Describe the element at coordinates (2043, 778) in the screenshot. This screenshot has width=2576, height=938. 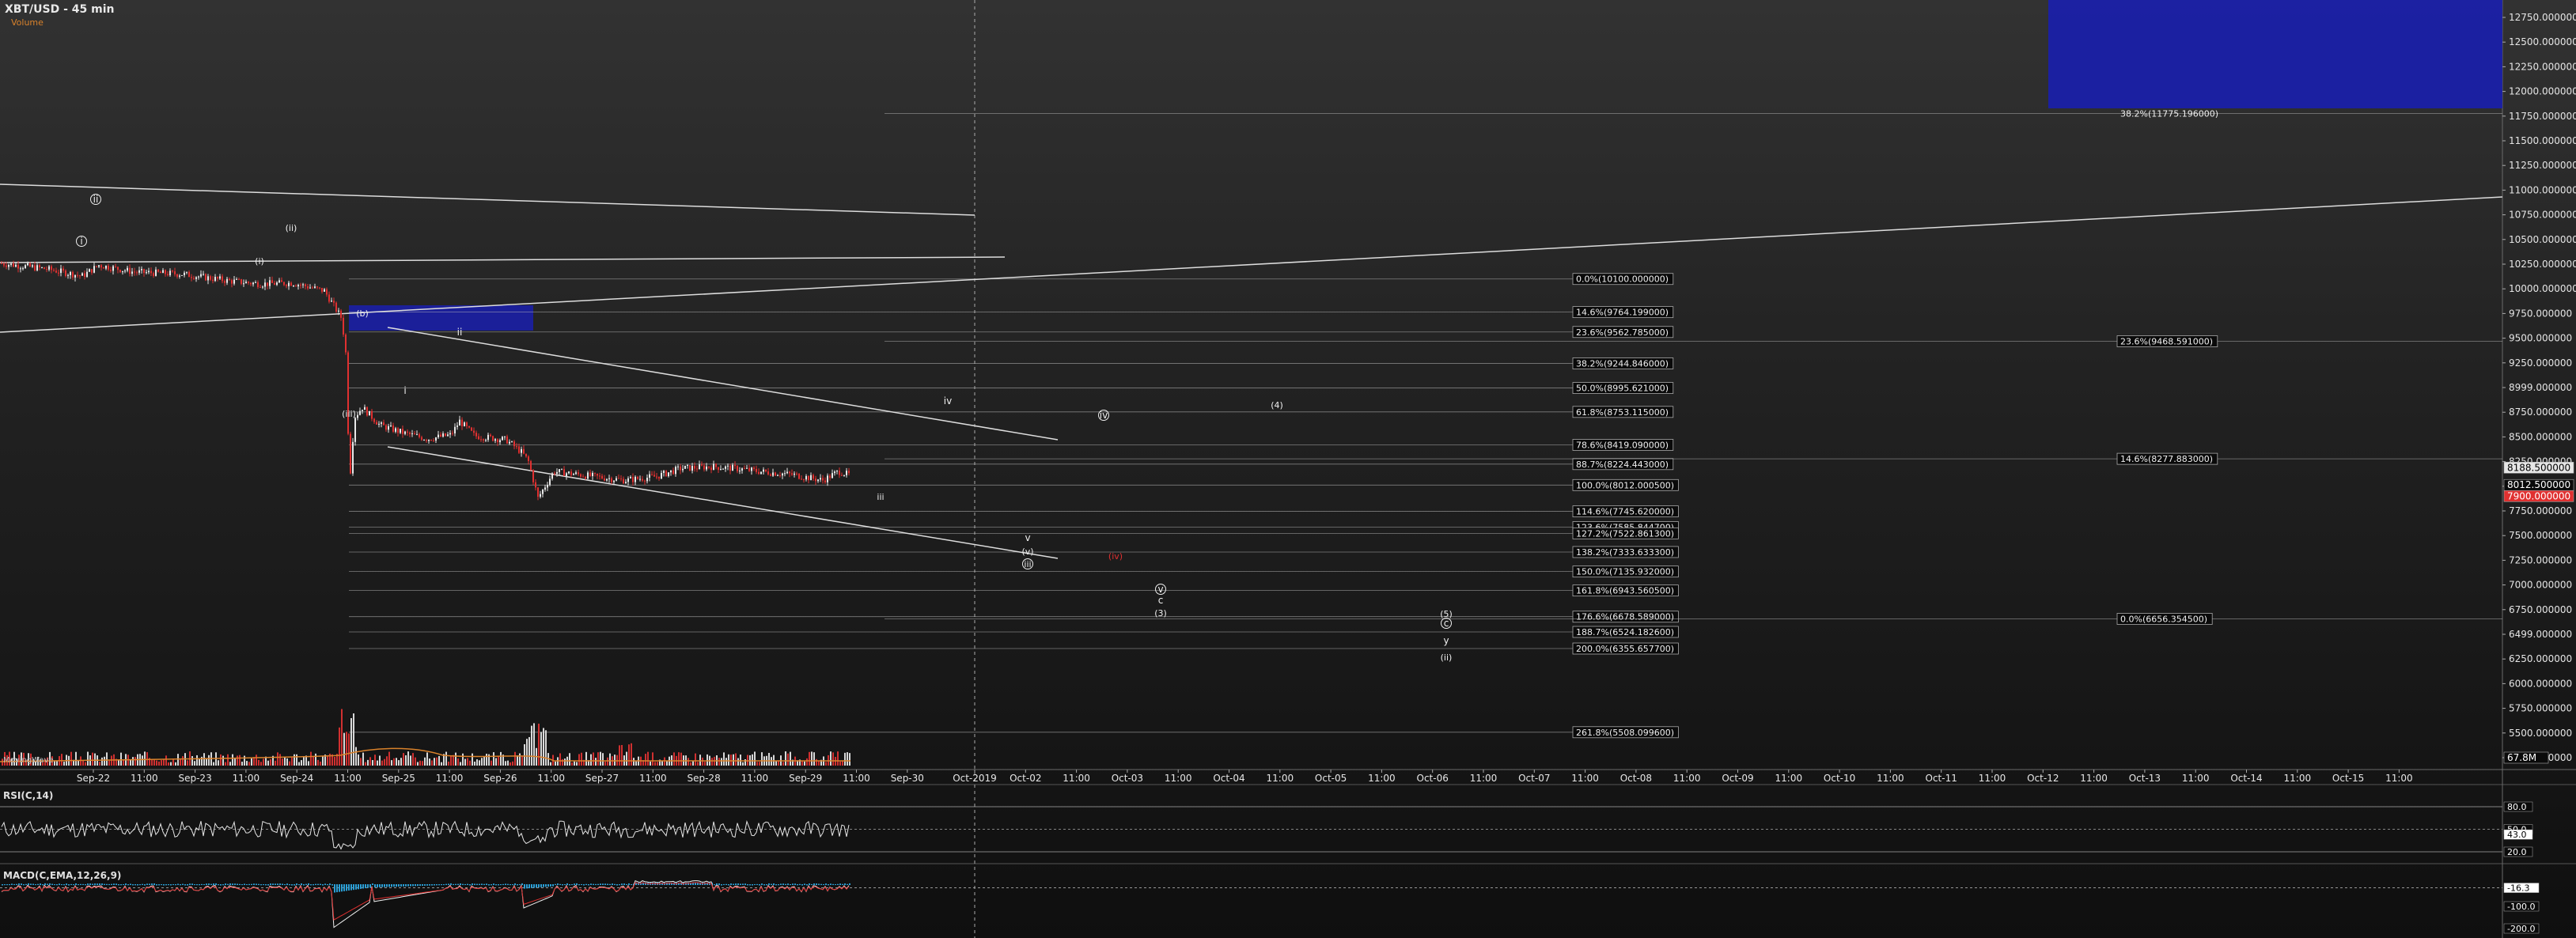
I see `time-axis-label: Oct-12` at that location.